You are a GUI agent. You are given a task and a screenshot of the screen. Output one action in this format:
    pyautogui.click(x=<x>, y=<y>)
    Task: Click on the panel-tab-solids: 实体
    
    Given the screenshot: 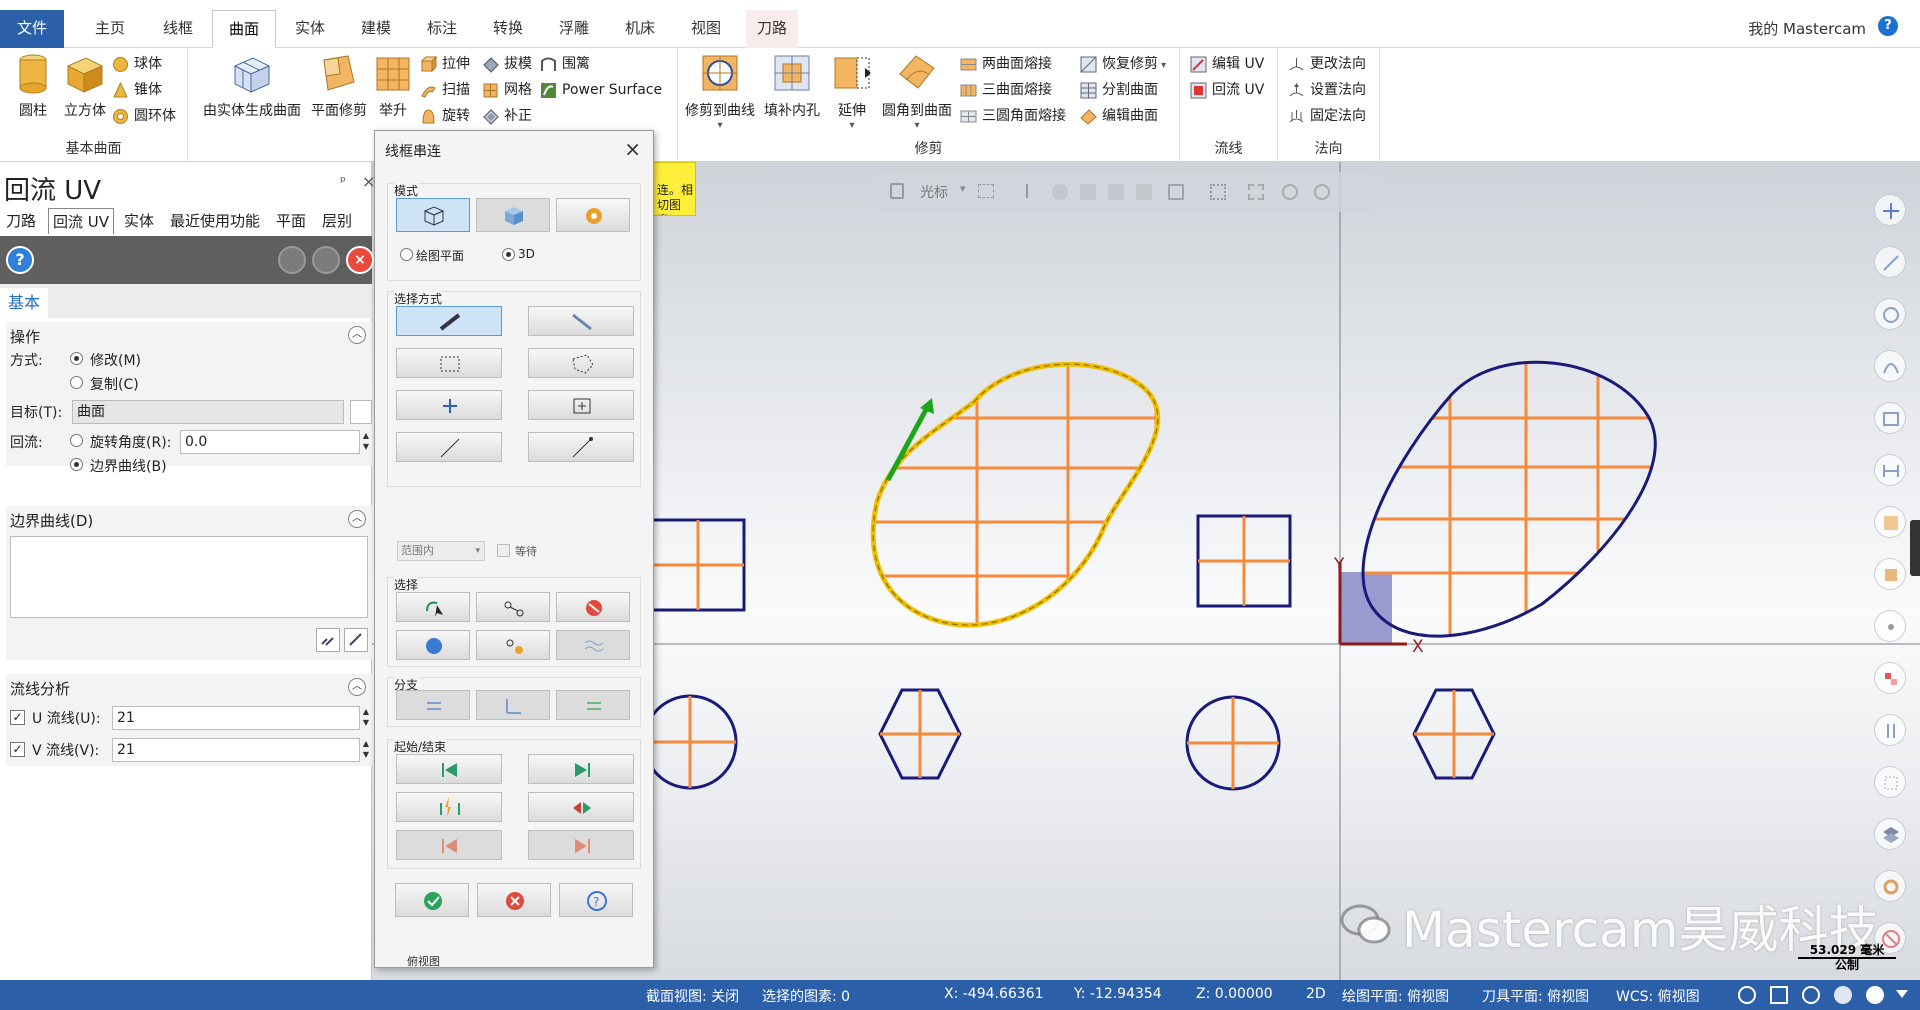 What is the action you would take?
    pyautogui.click(x=139, y=221)
    